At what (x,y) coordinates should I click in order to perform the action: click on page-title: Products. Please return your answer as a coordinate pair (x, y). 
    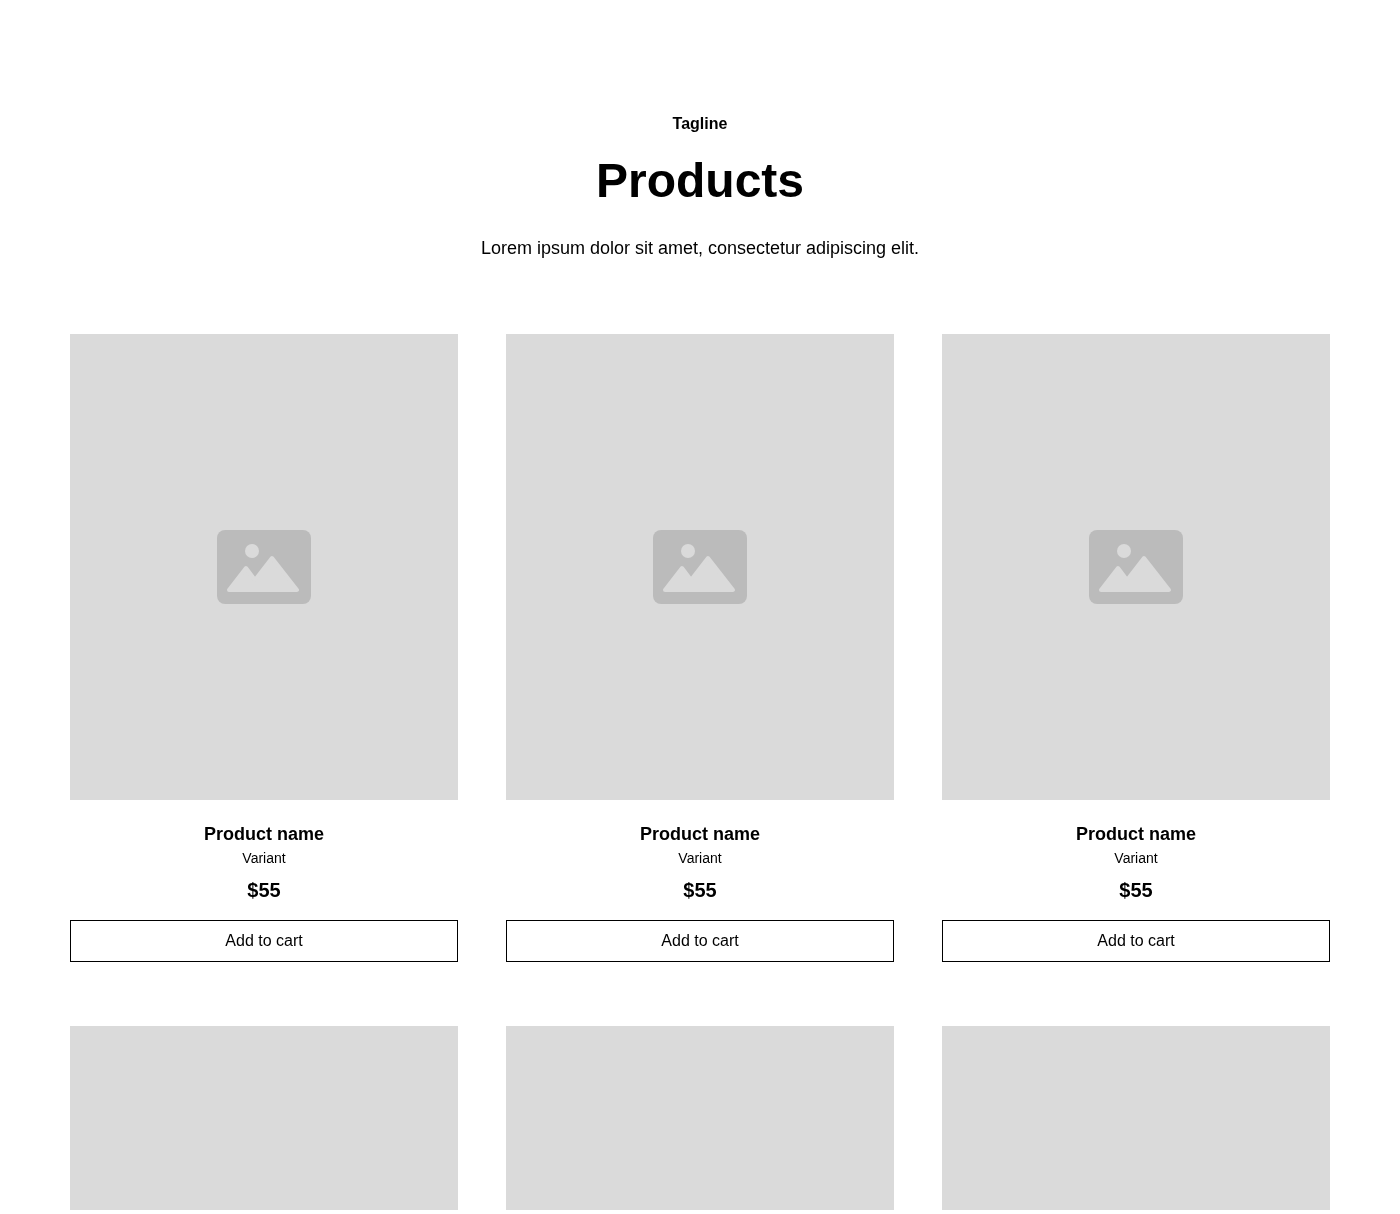
    Looking at the image, I should click on (700, 181).